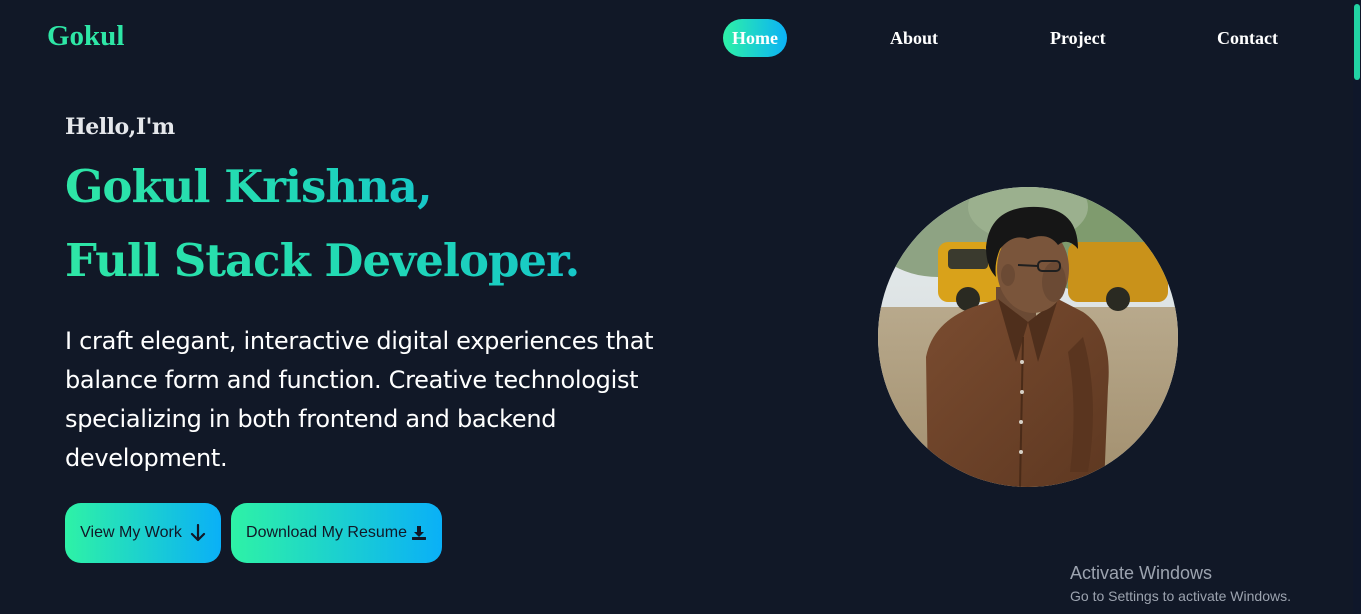  Describe the element at coordinates (680, 38) in the screenshot. I see `main-nav: Home About Project Contact` at that location.